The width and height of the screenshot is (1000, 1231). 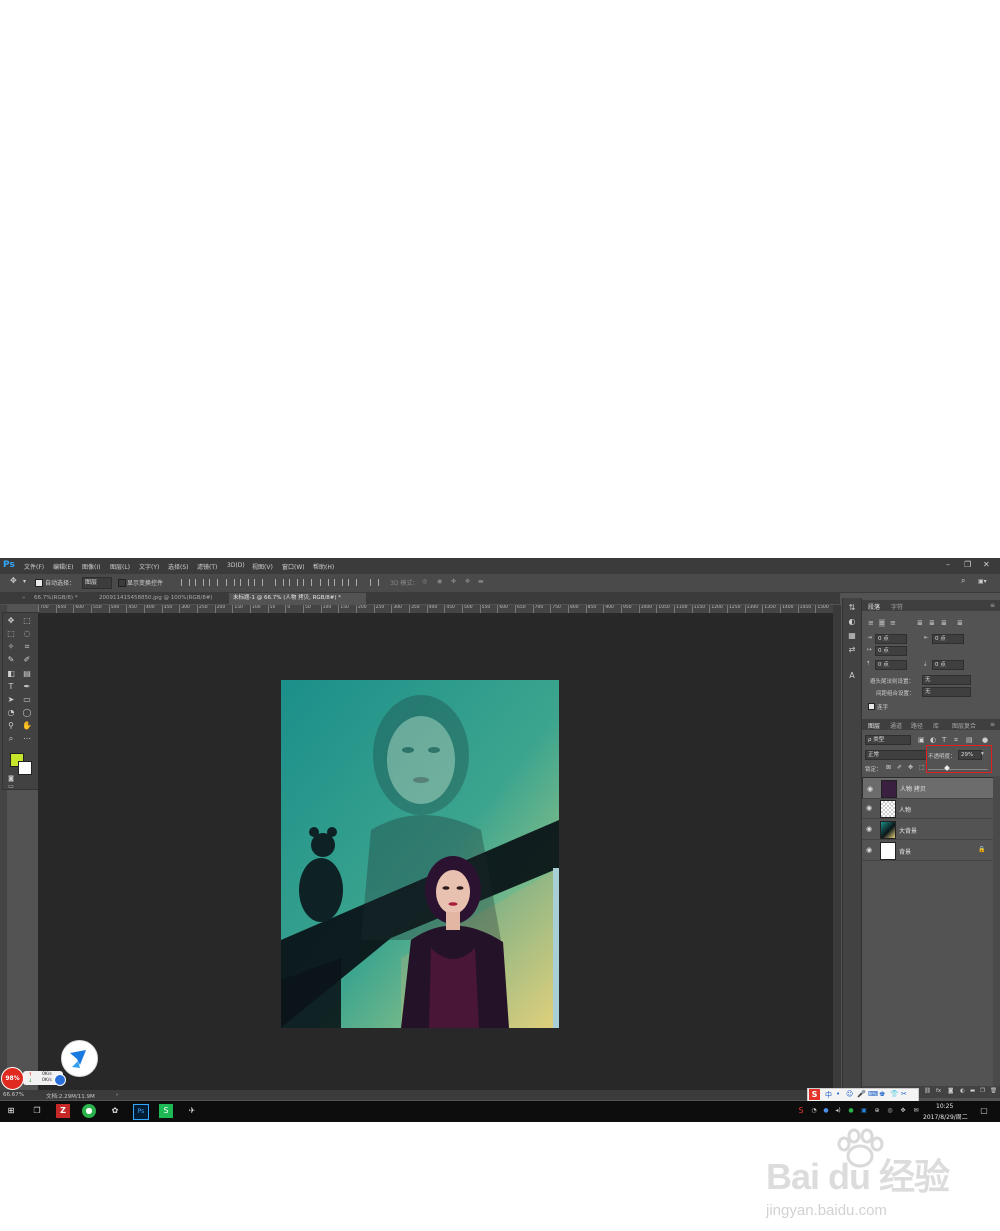 I want to click on eyedropper-tool-icon: ✎, so click(x=11, y=659).